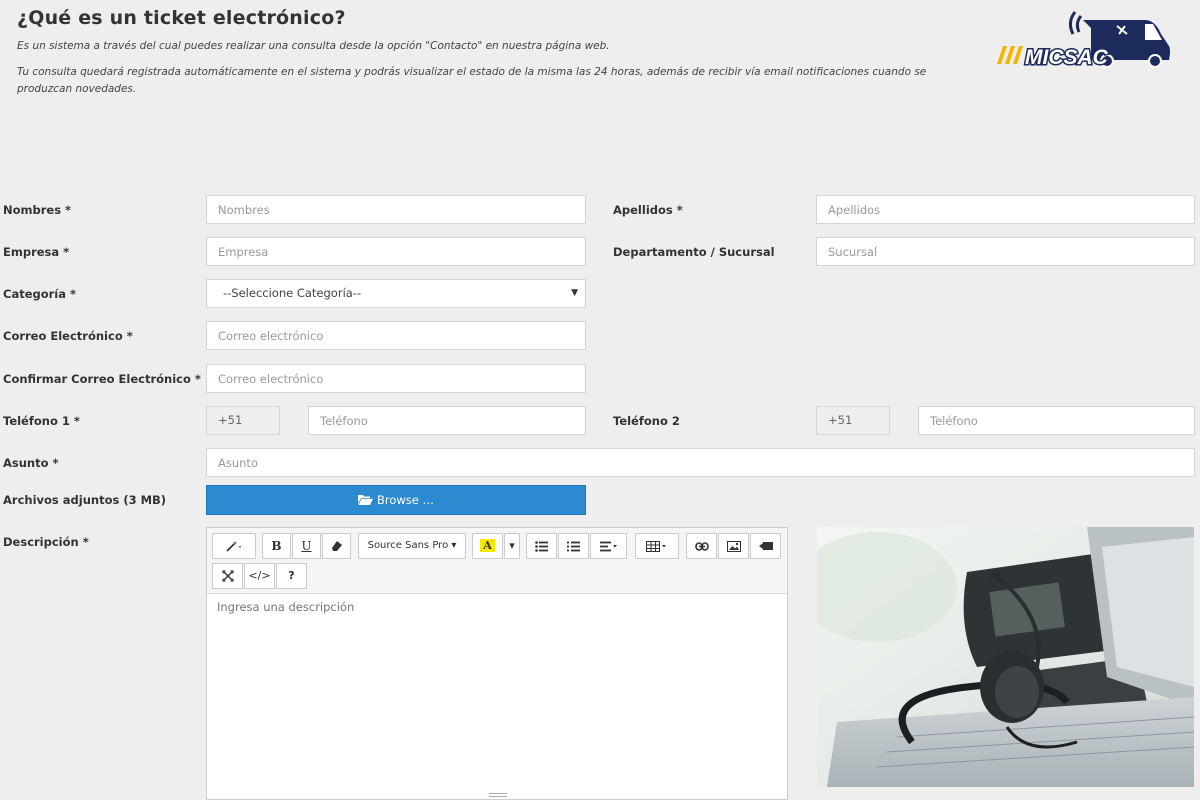 The height and width of the screenshot is (800, 1200). I want to click on bold-button: B, so click(276, 546).